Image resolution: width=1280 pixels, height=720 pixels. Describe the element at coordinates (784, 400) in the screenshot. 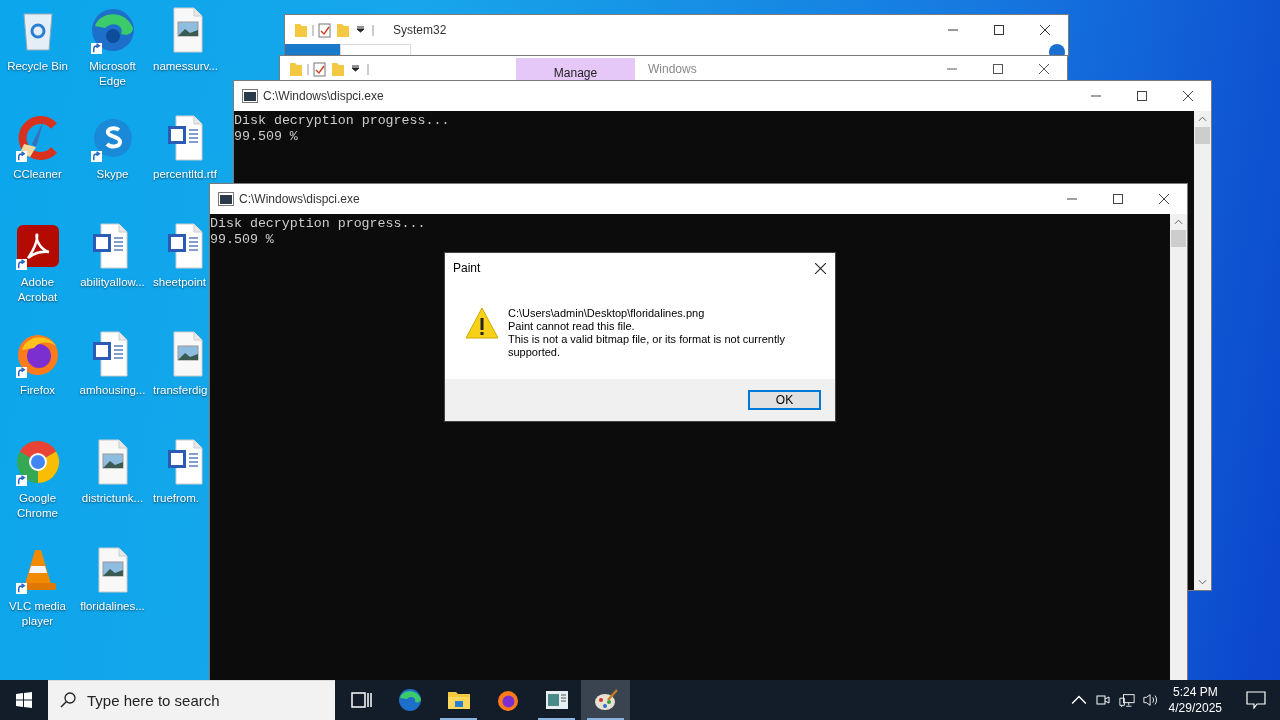

I see `ok-button: OK` at that location.